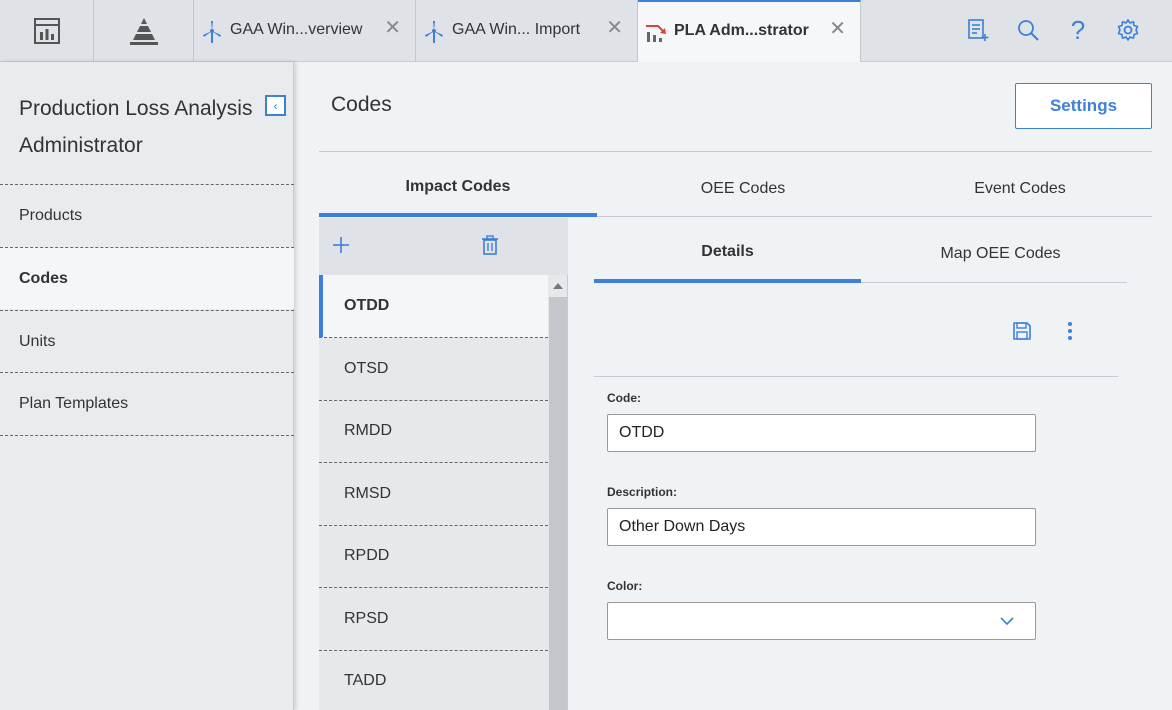 This screenshot has height=710, width=1172. What do you see at coordinates (642, 432) in the screenshot?
I see `code-value: OTDD` at bounding box center [642, 432].